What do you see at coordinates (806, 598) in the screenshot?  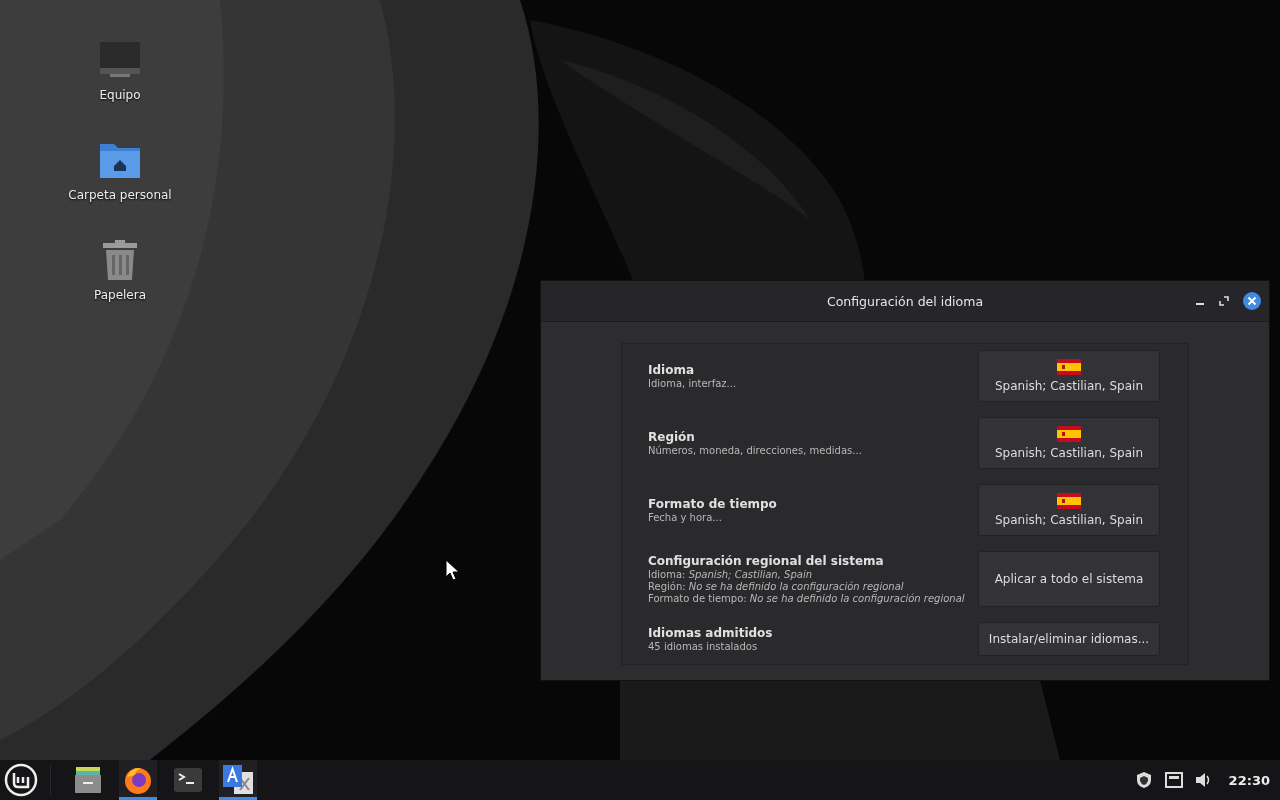 I see `setting-description: Formato de tiempo: No se ha definido la configuración regional` at bounding box center [806, 598].